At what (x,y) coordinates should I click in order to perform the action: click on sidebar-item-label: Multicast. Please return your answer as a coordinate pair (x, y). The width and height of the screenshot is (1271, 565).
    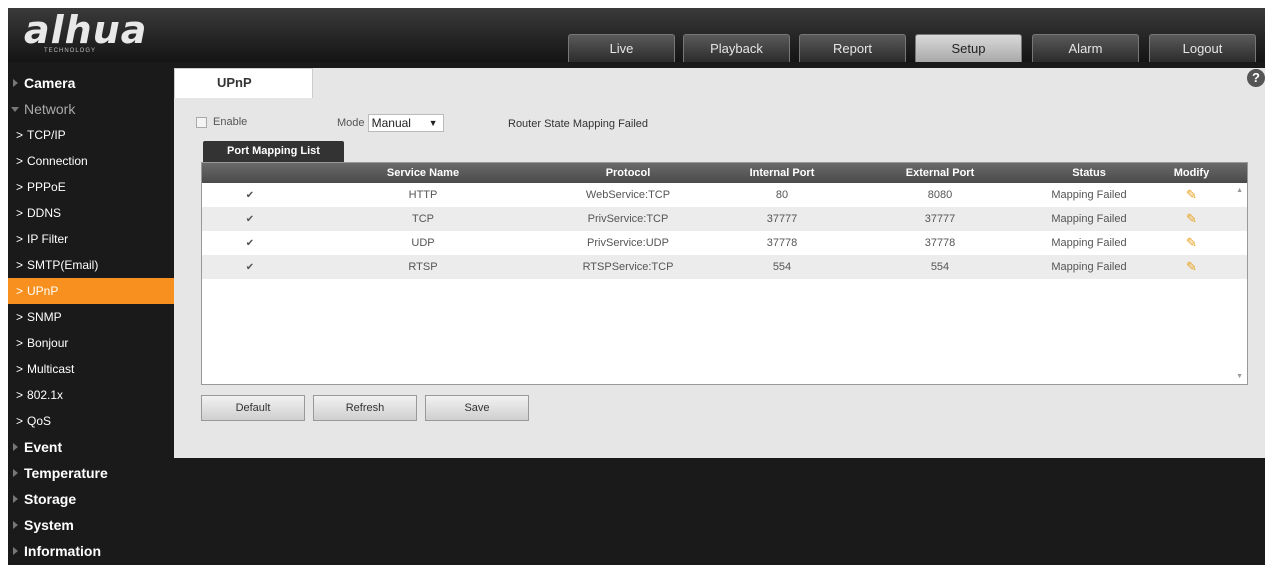
    Looking at the image, I should click on (51, 369).